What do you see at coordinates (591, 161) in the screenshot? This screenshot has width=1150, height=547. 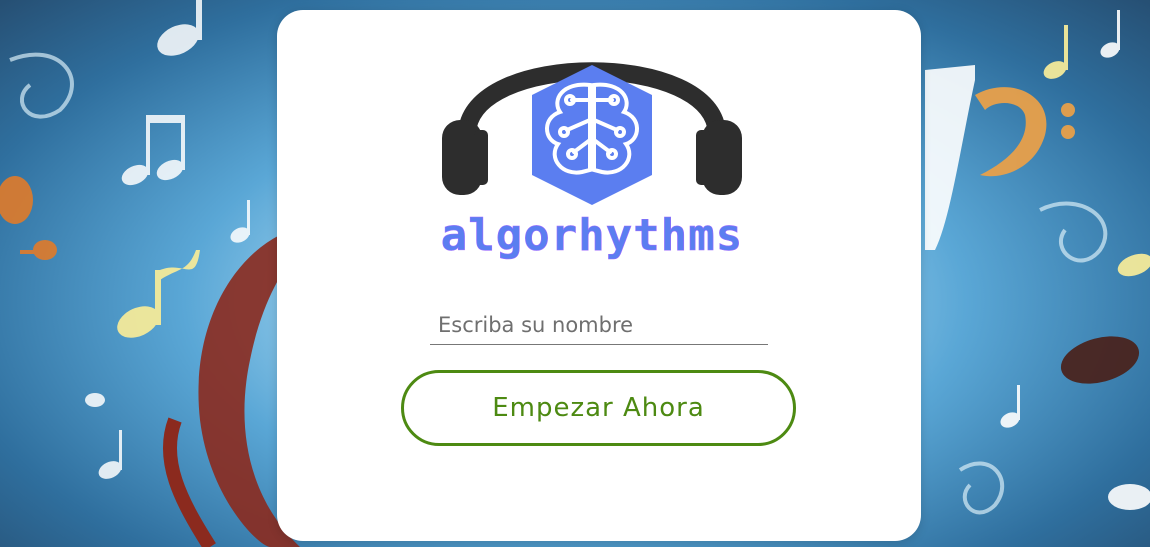 I see `brain-headphones-icon: algorhythms` at bounding box center [591, 161].